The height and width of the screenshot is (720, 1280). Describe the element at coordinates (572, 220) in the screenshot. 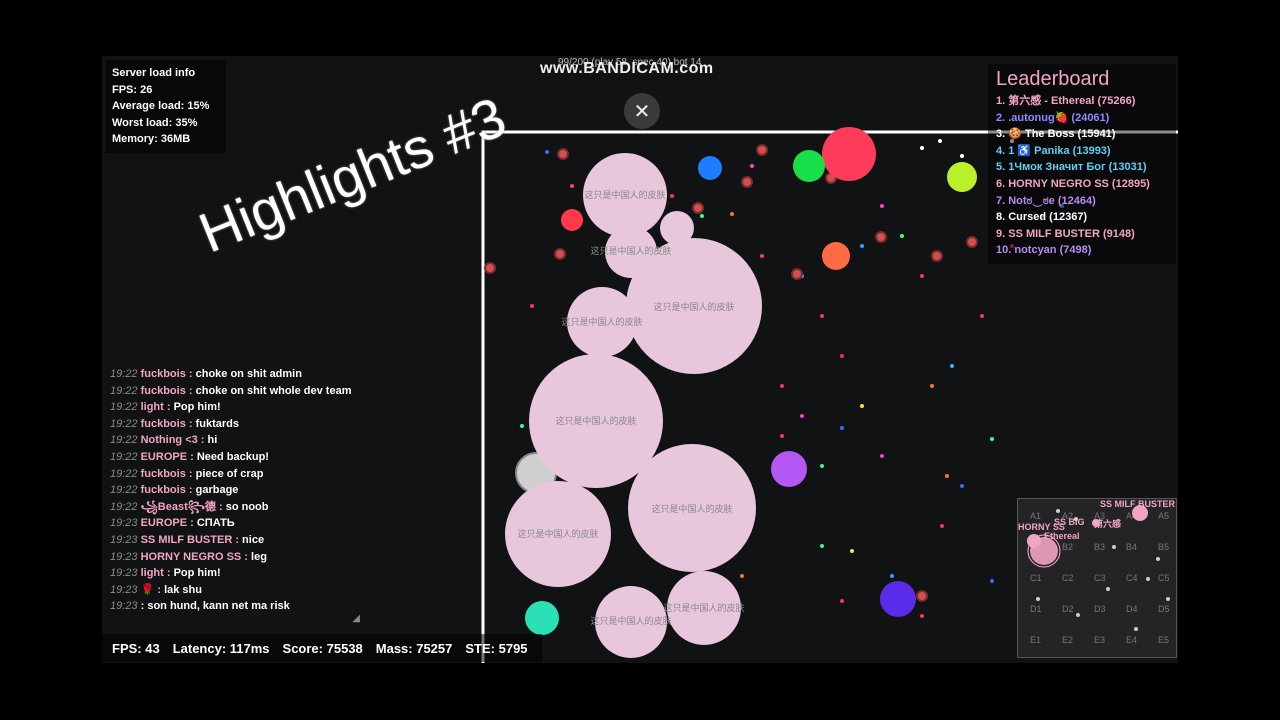

I see `enemy-cell-red-small` at that location.